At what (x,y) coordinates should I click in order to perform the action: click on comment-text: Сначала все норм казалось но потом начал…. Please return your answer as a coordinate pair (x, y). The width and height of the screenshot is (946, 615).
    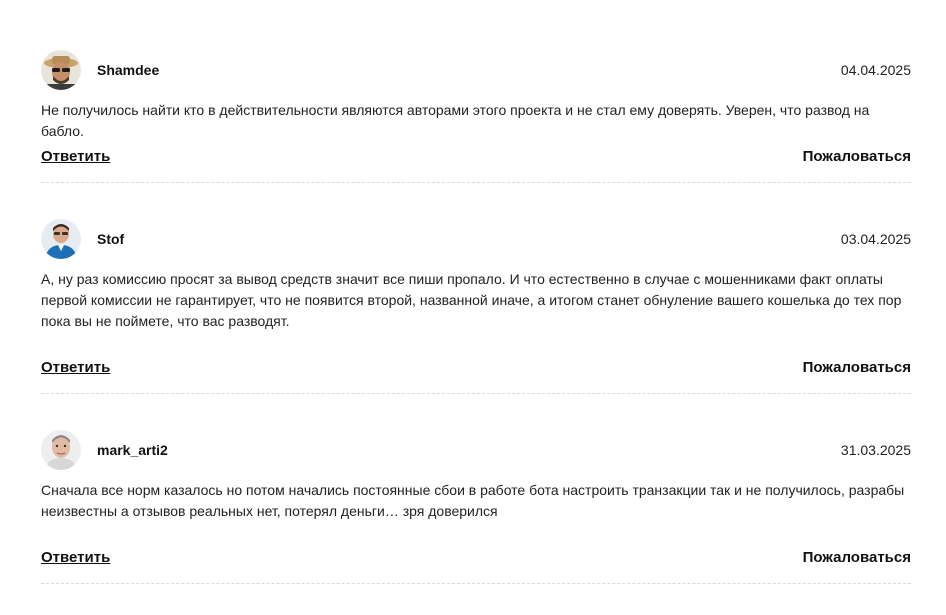
    Looking at the image, I should click on (473, 500).